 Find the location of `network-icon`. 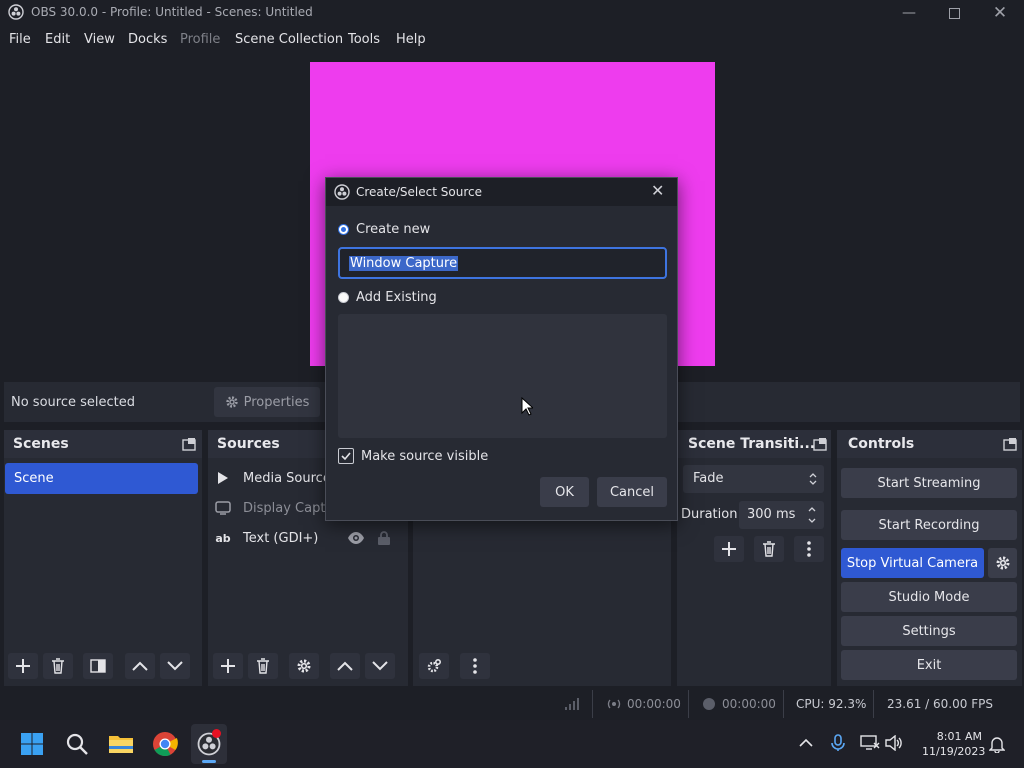

network-icon is located at coordinates (870, 743).